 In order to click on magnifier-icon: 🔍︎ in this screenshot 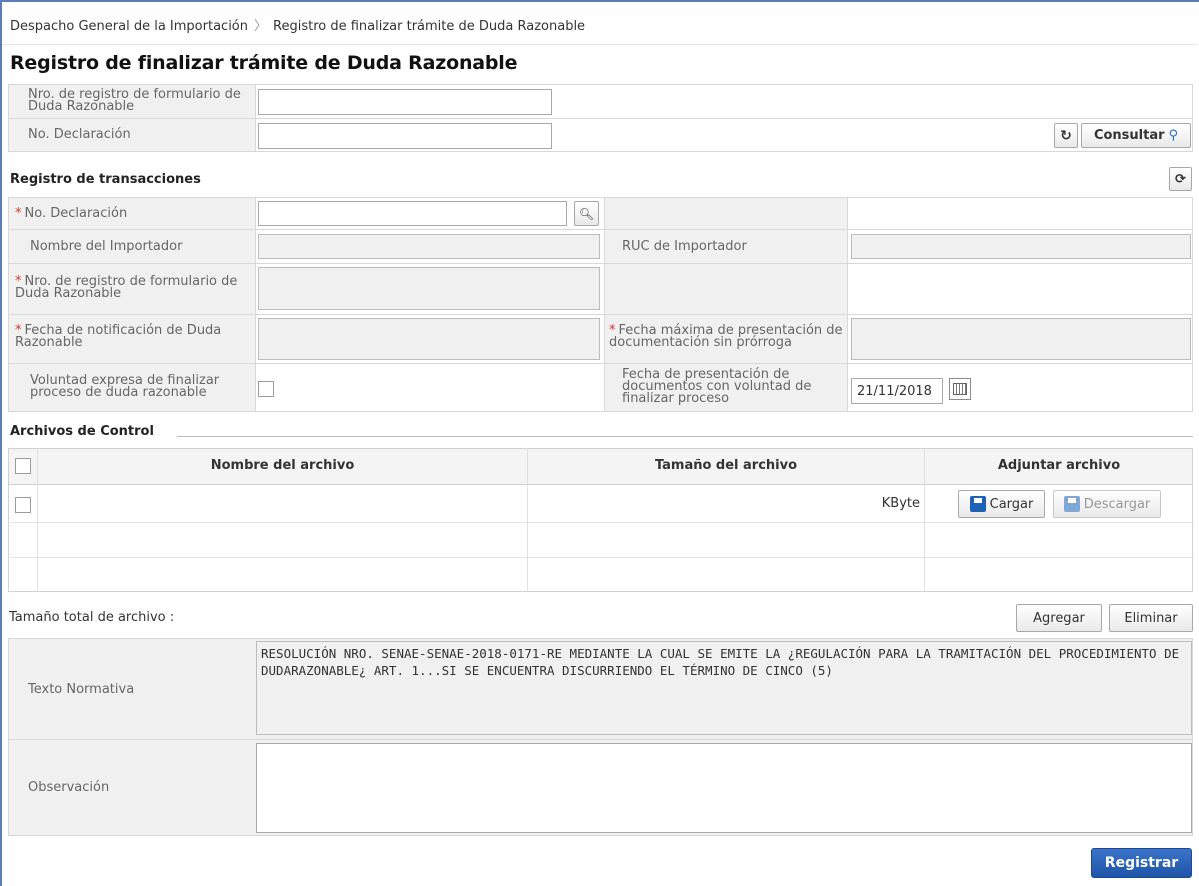, I will do `click(586, 213)`.